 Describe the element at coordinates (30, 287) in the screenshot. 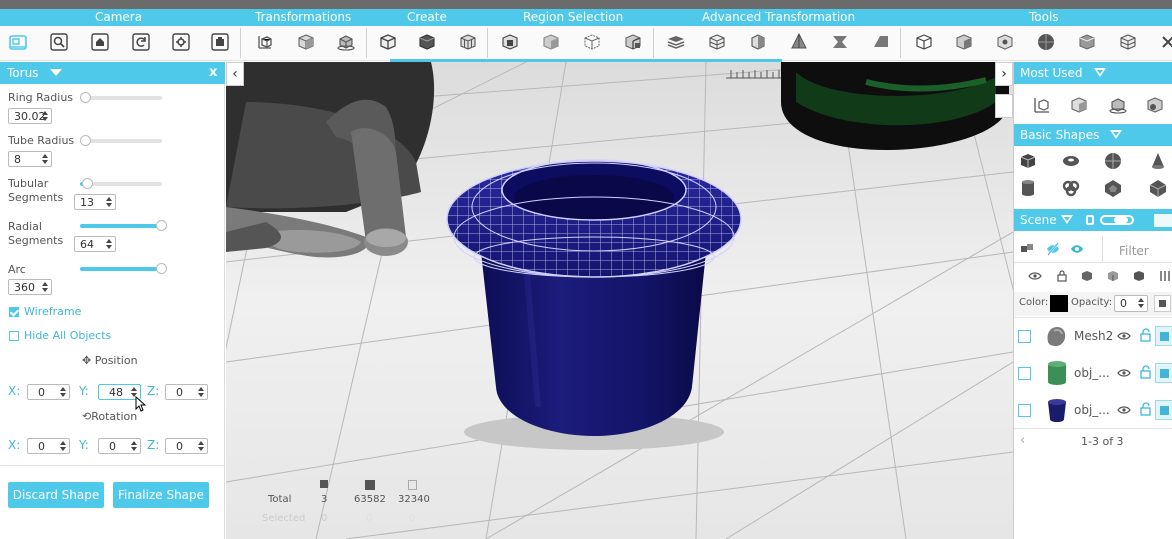

I see `arc-input: 360` at that location.